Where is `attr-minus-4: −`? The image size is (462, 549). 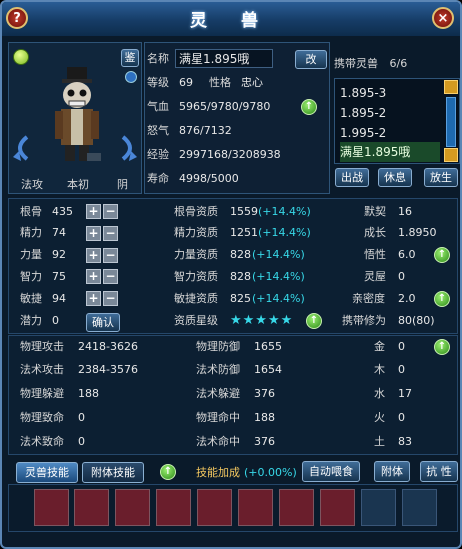
attr-minus-4: − is located at coordinates (110, 276).